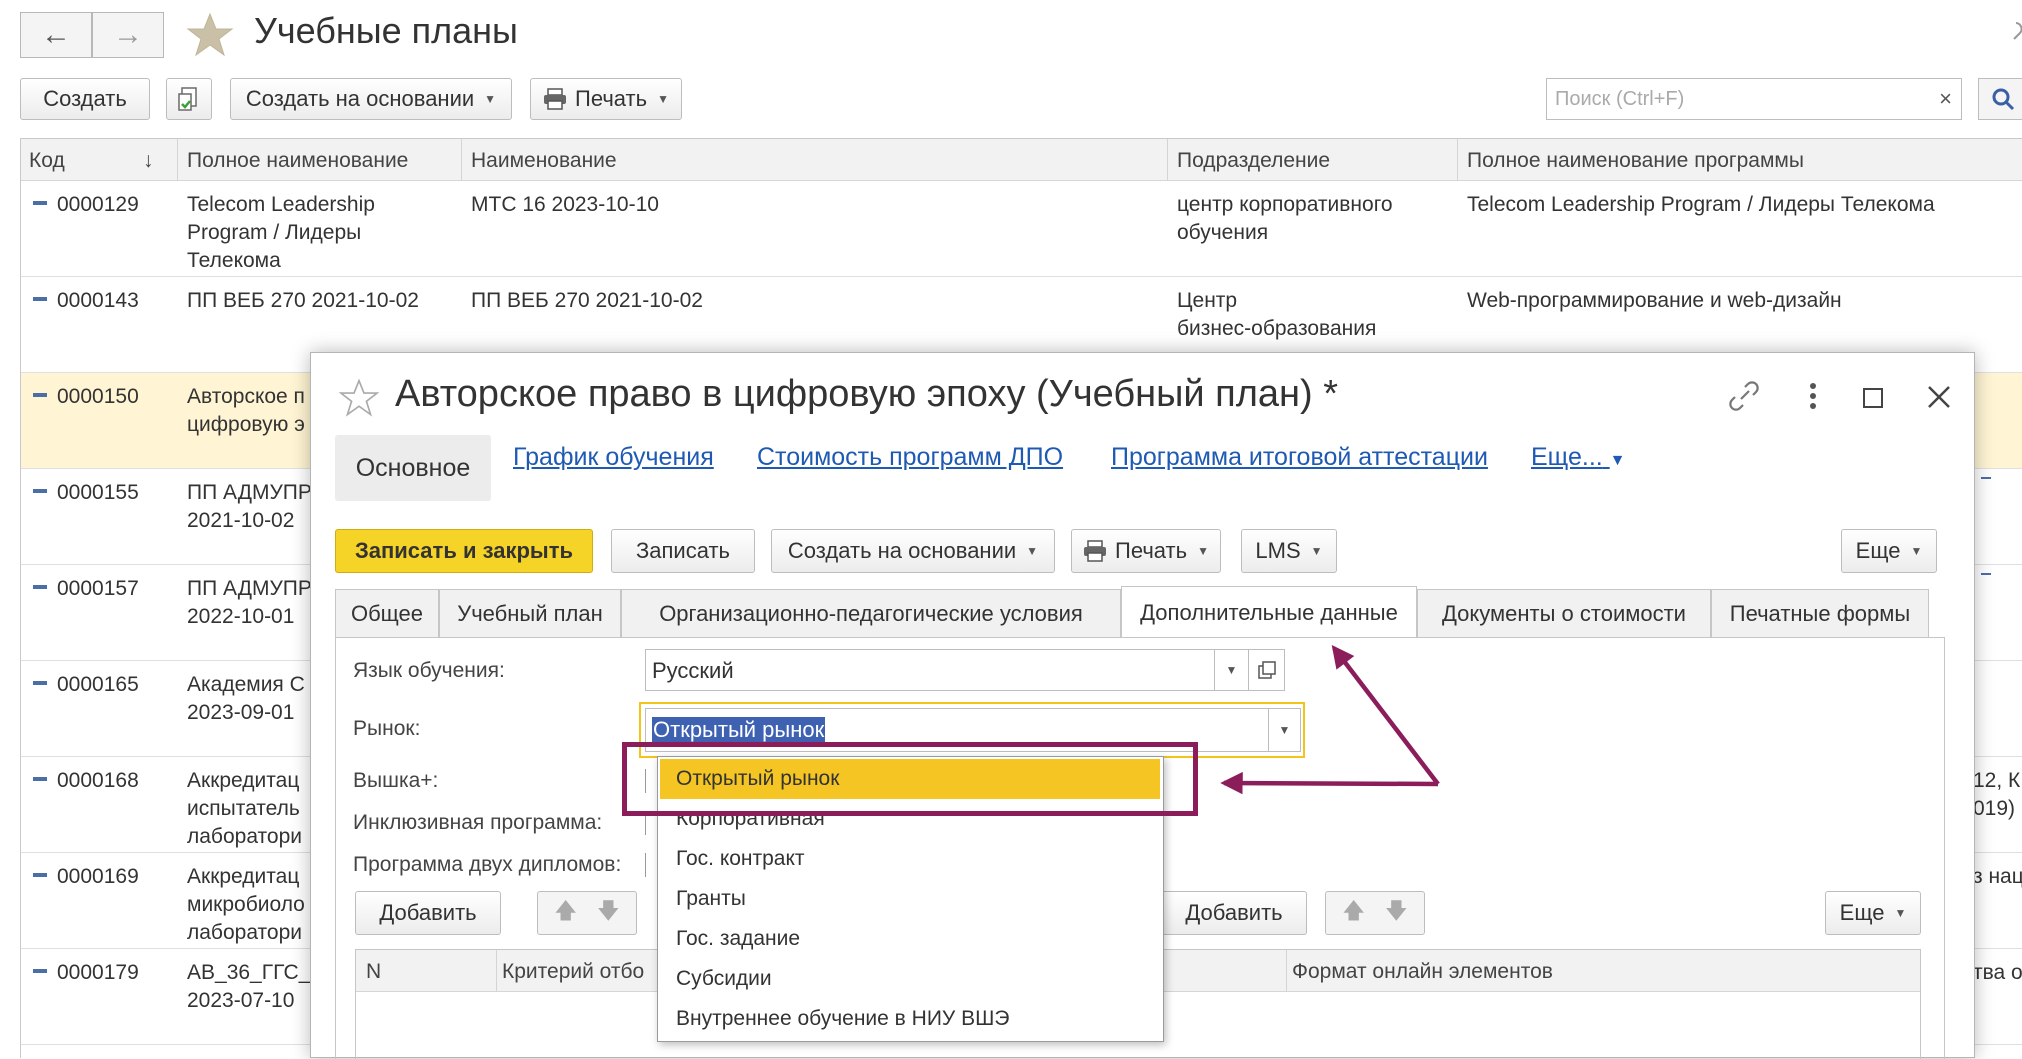  I want to click on arrow-left-icon: ←, so click(56, 34).